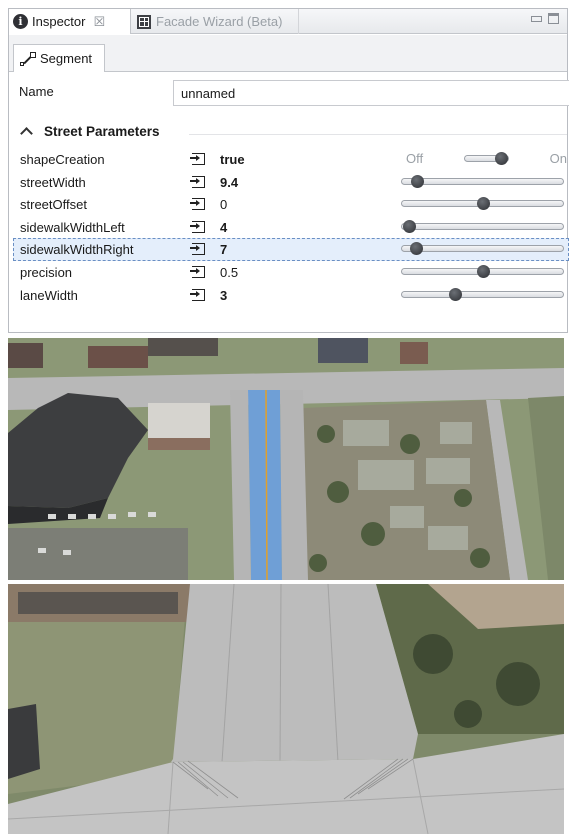 Image resolution: width=571 pixels, height=835 pixels. I want to click on tab-segment-label: Segment, so click(66, 58).